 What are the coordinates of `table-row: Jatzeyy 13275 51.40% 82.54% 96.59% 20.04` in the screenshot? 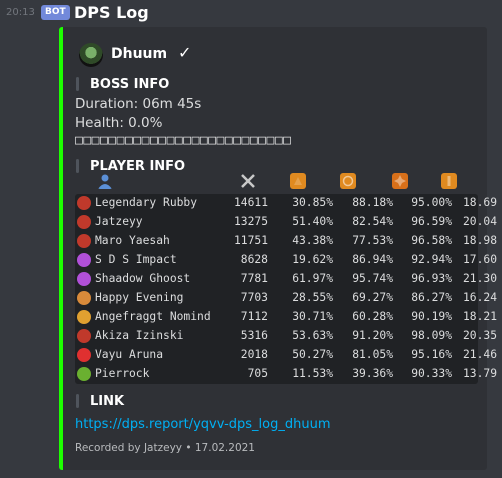 It's located at (286, 222).